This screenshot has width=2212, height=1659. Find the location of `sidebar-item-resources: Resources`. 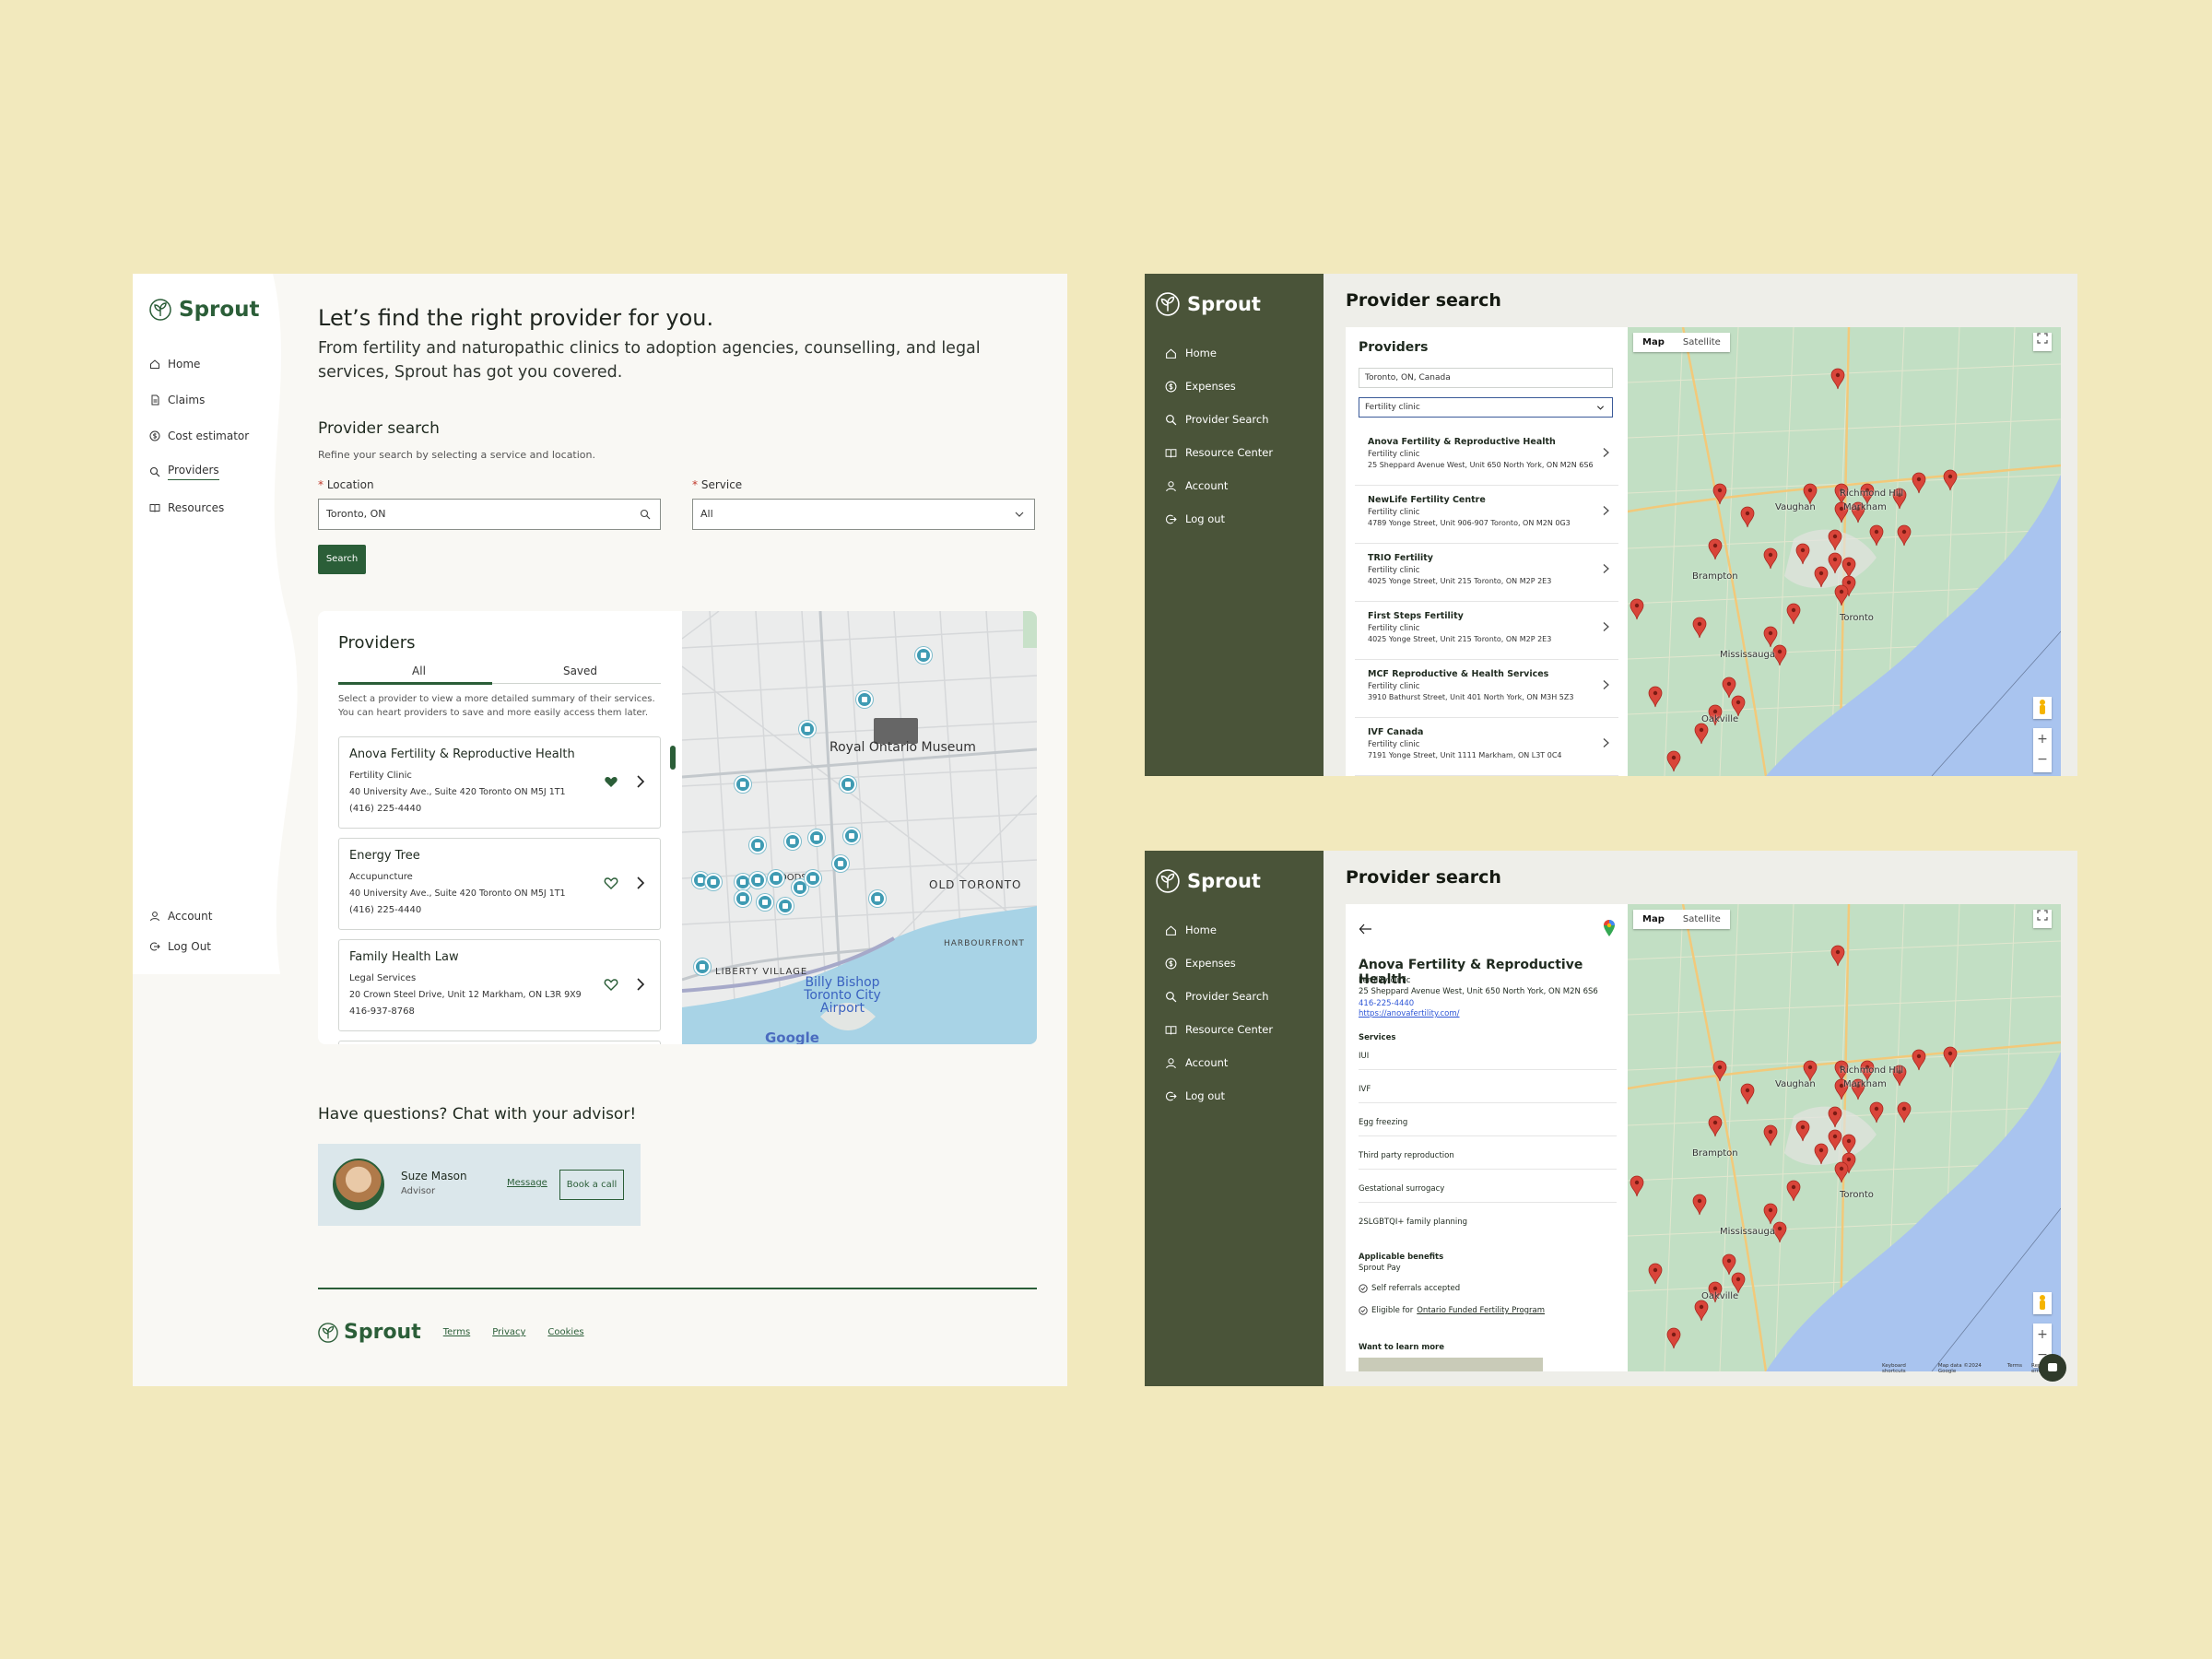

sidebar-item-resources: Resources is located at coordinates (204, 507).